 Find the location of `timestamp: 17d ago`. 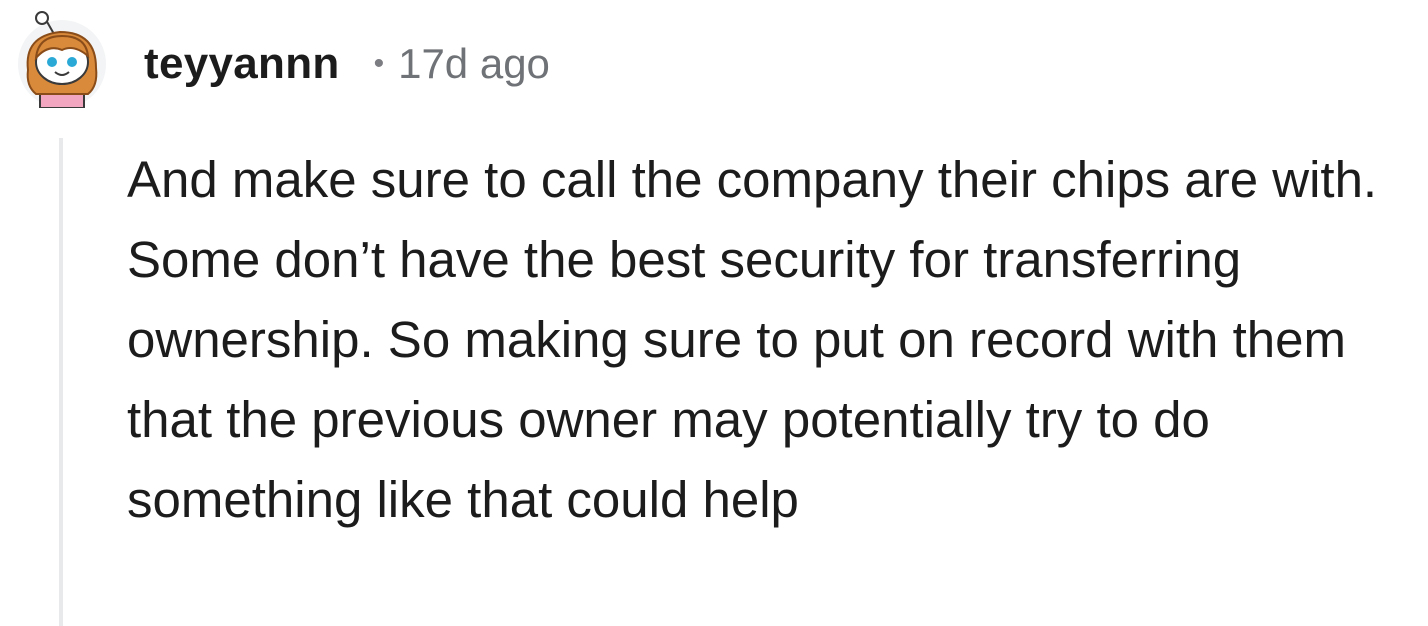

timestamp: 17d ago is located at coordinates (474, 64).